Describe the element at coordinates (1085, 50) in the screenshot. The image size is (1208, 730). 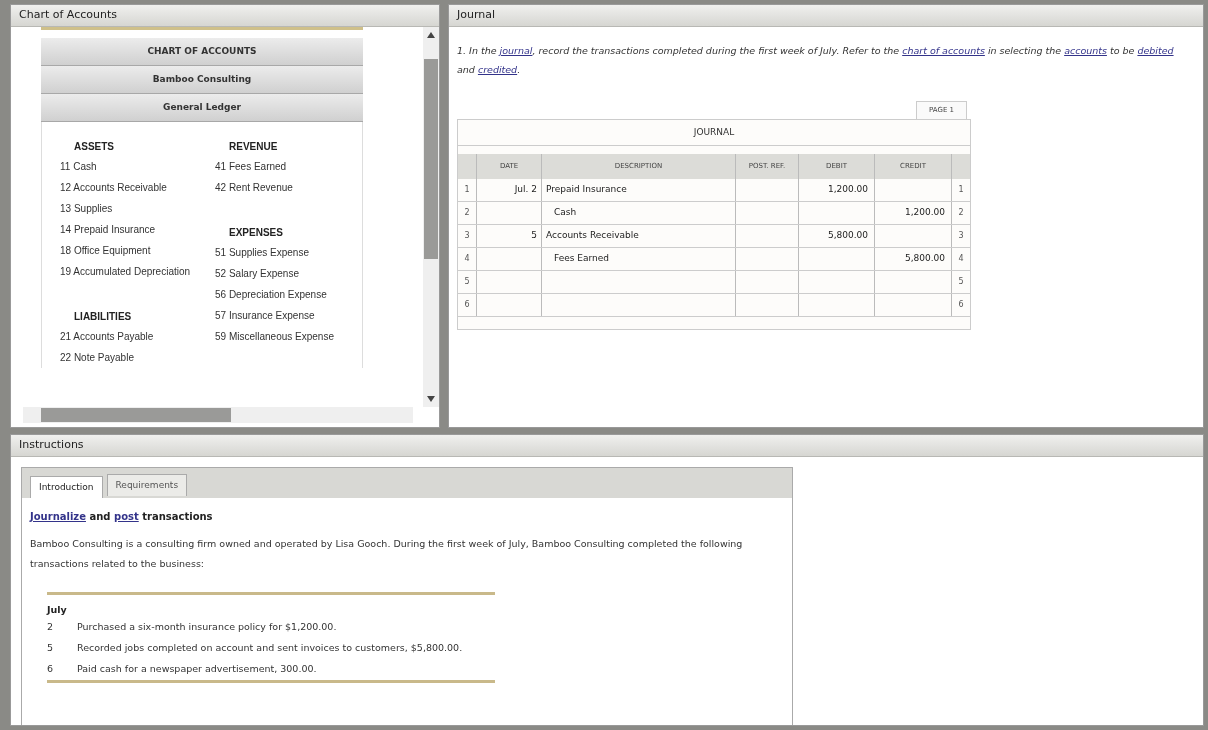
I see `glossary-link: accounts` at that location.